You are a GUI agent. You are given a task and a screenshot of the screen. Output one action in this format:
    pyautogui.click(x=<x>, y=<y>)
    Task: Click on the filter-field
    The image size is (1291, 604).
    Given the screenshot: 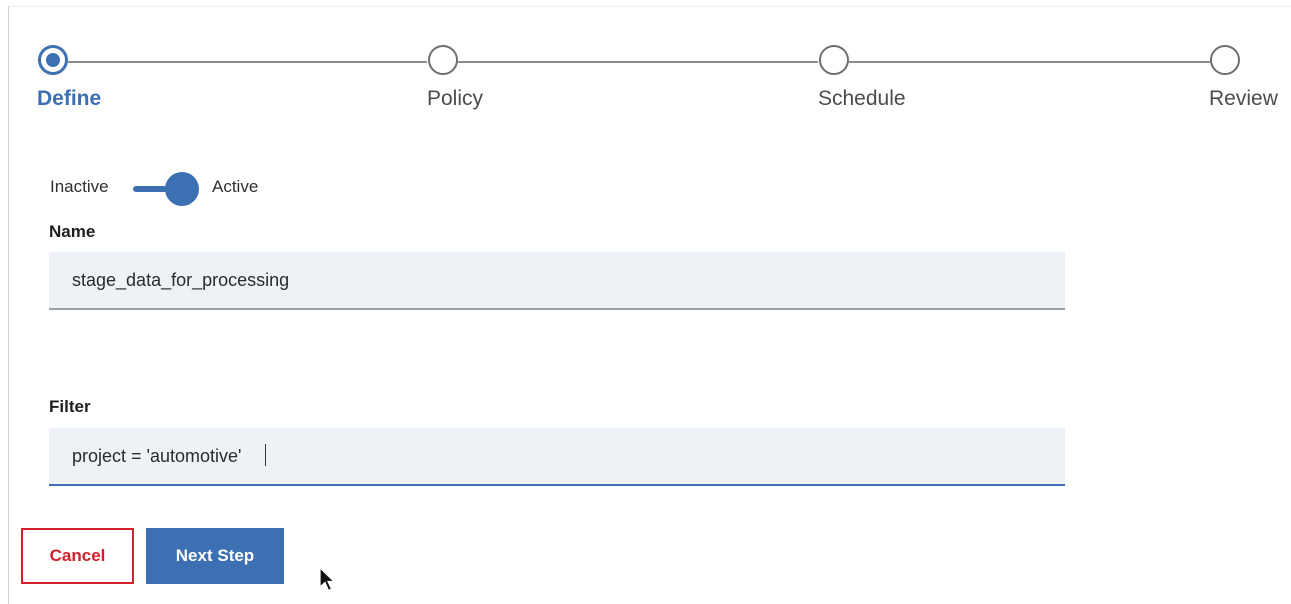 What is the action you would take?
    pyautogui.click(x=557, y=457)
    